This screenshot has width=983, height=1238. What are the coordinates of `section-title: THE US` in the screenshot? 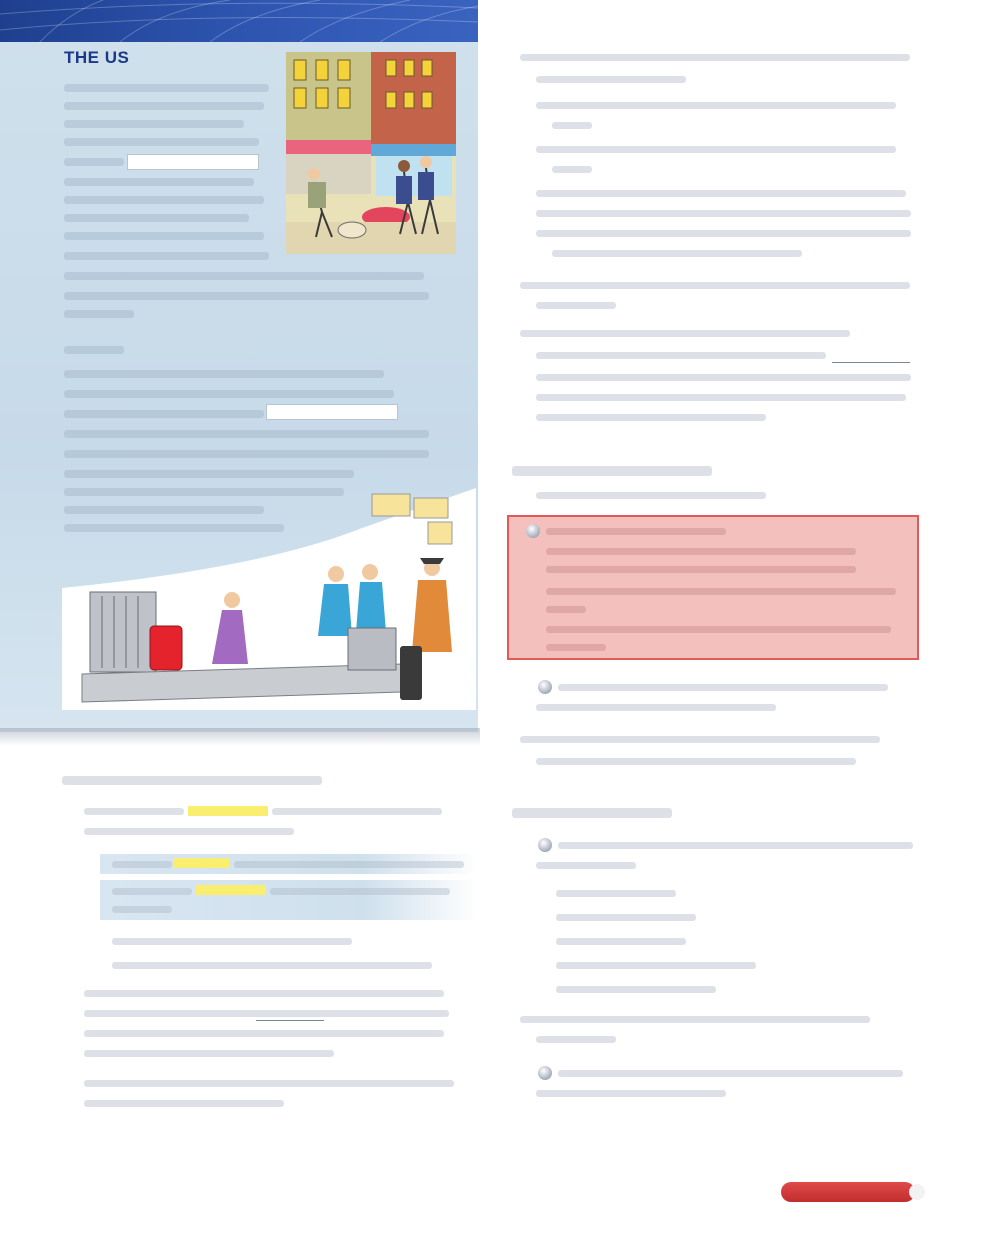 It's located at (97, 57).